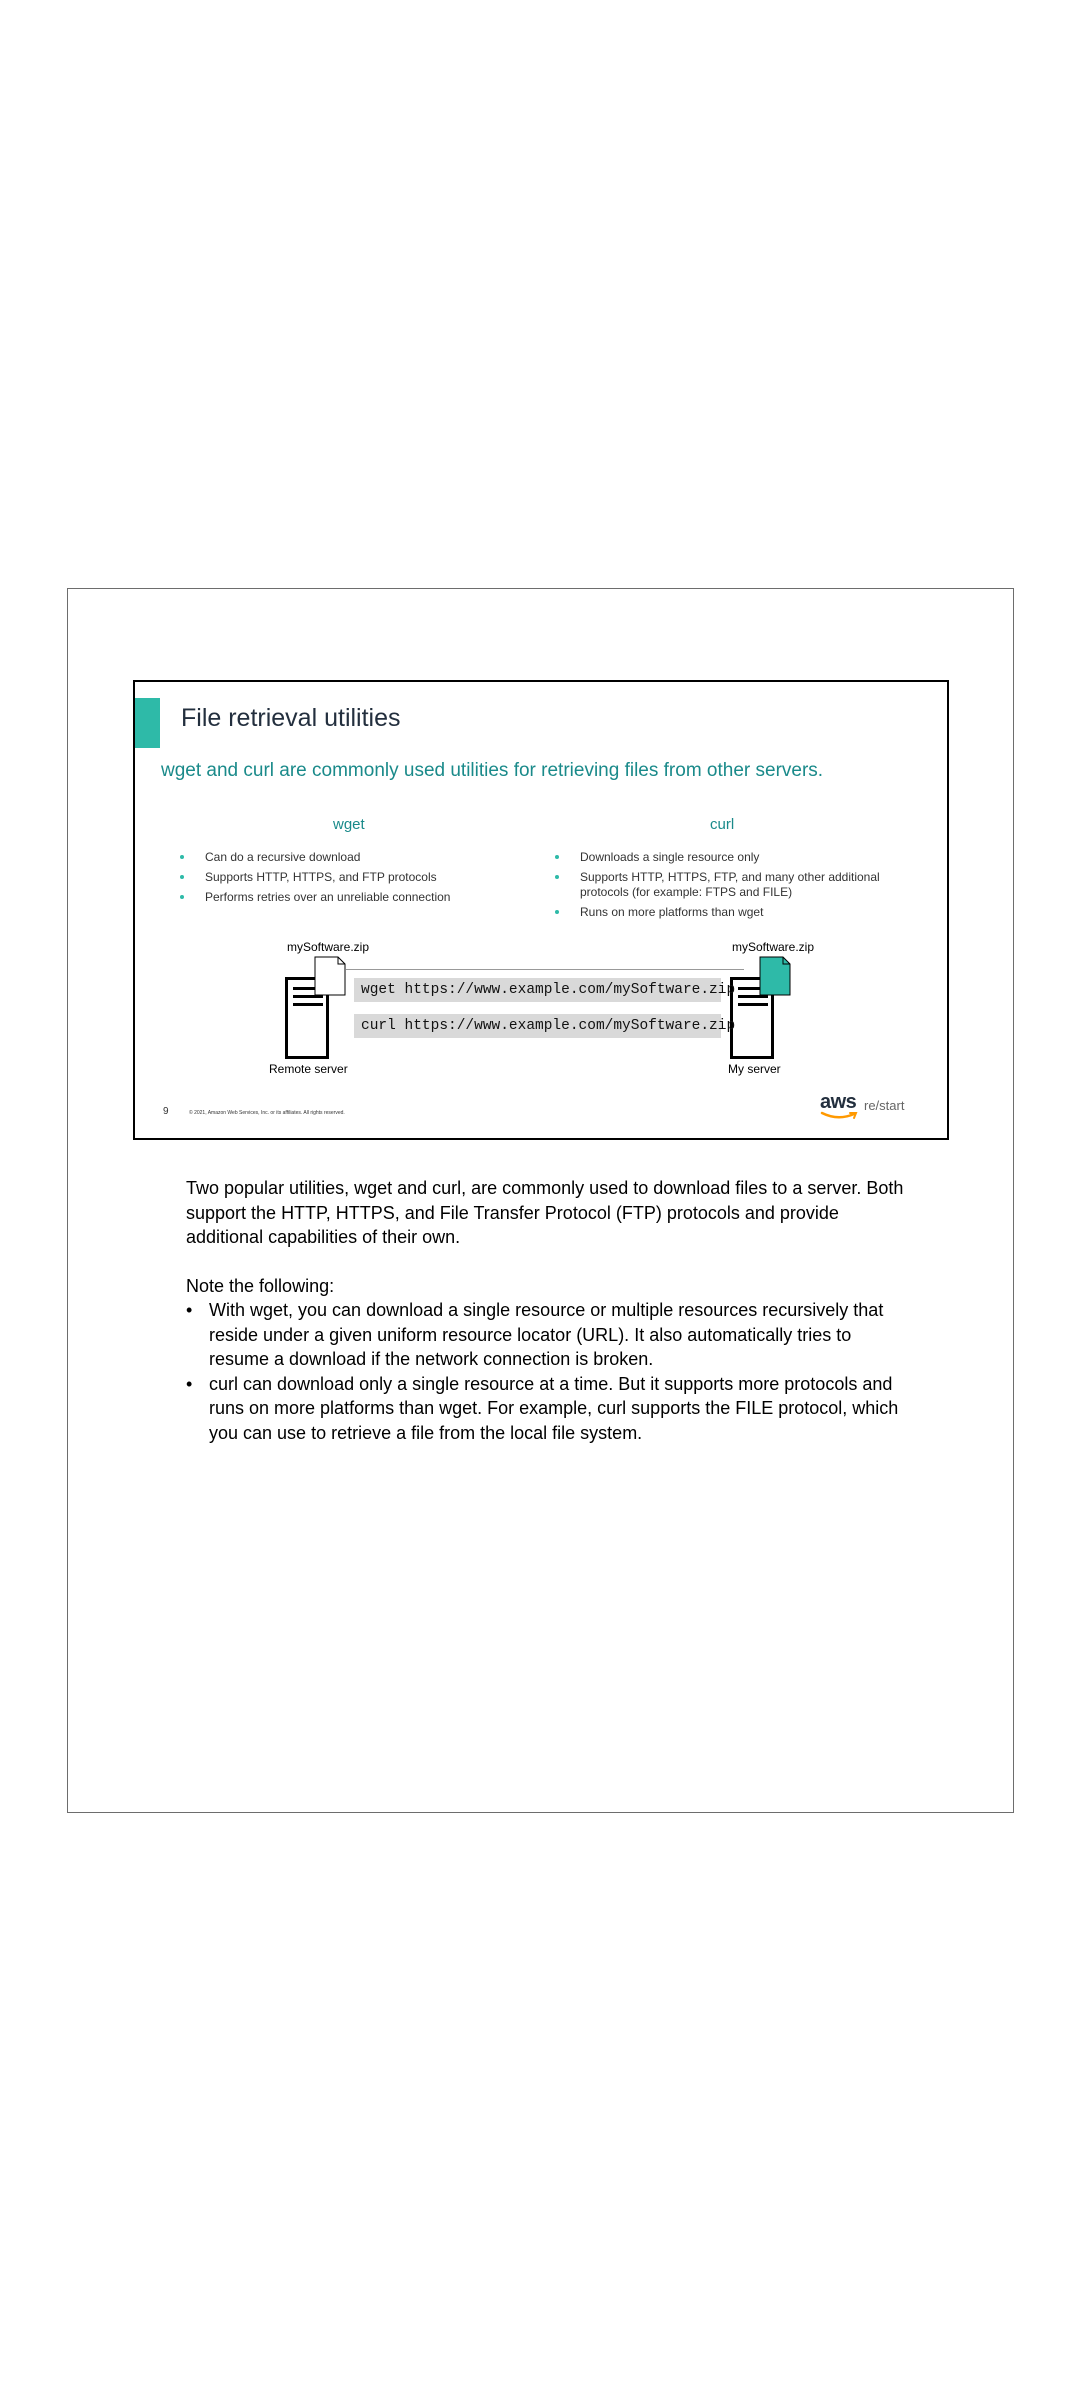 The width and height of the screenshot is (1080, 2400). I want to click on downloaded-file-icon, so click(775, 976).